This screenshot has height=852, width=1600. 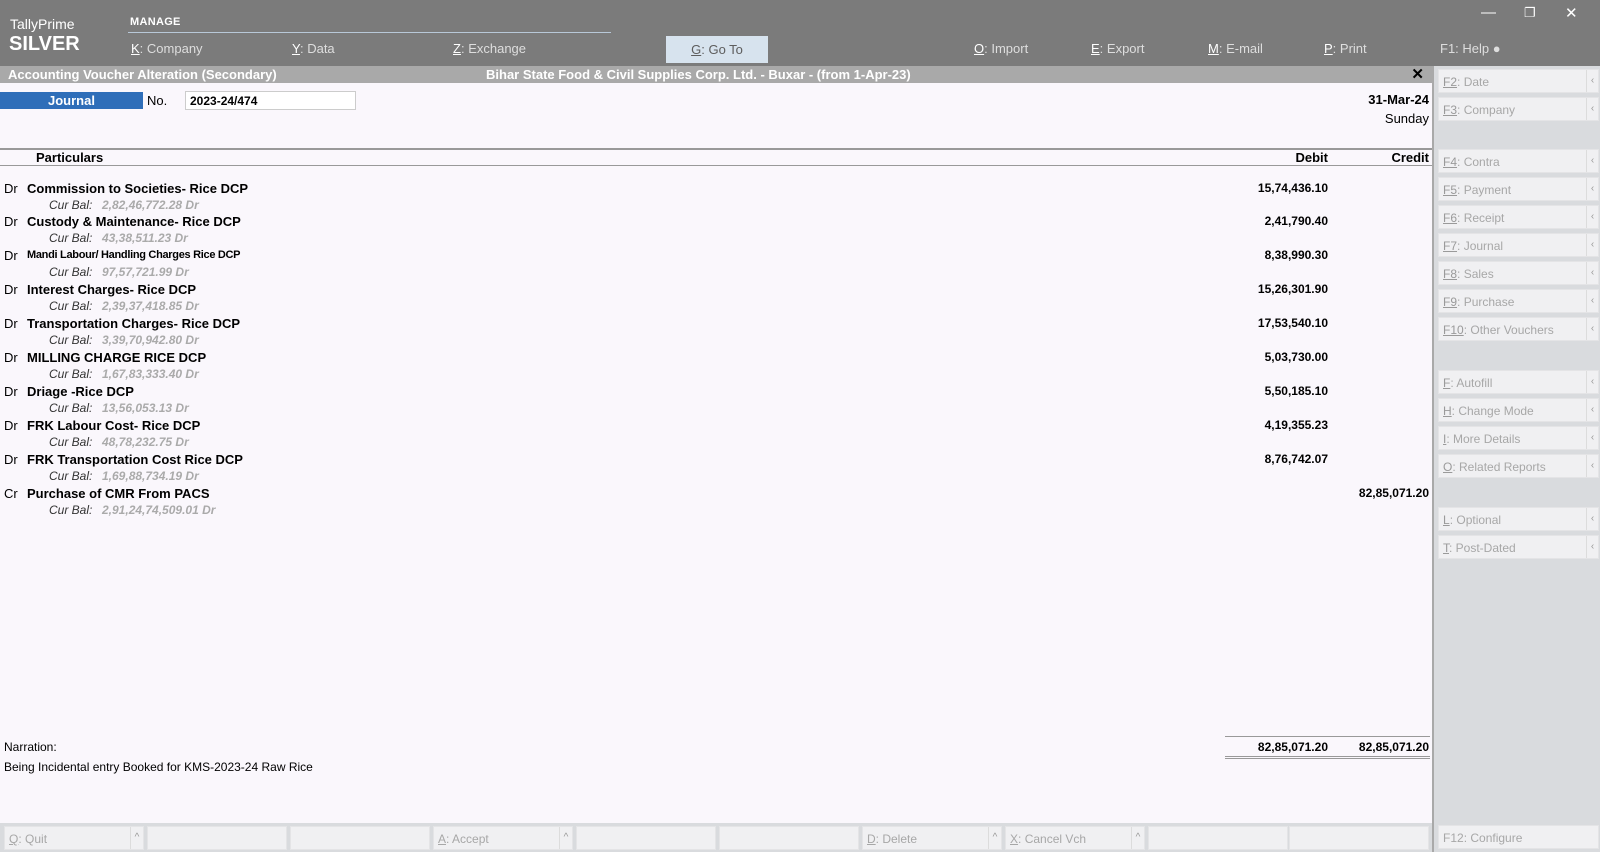 I want to click on btn-delete: D: Delete ^, so click(x=932, y=838).